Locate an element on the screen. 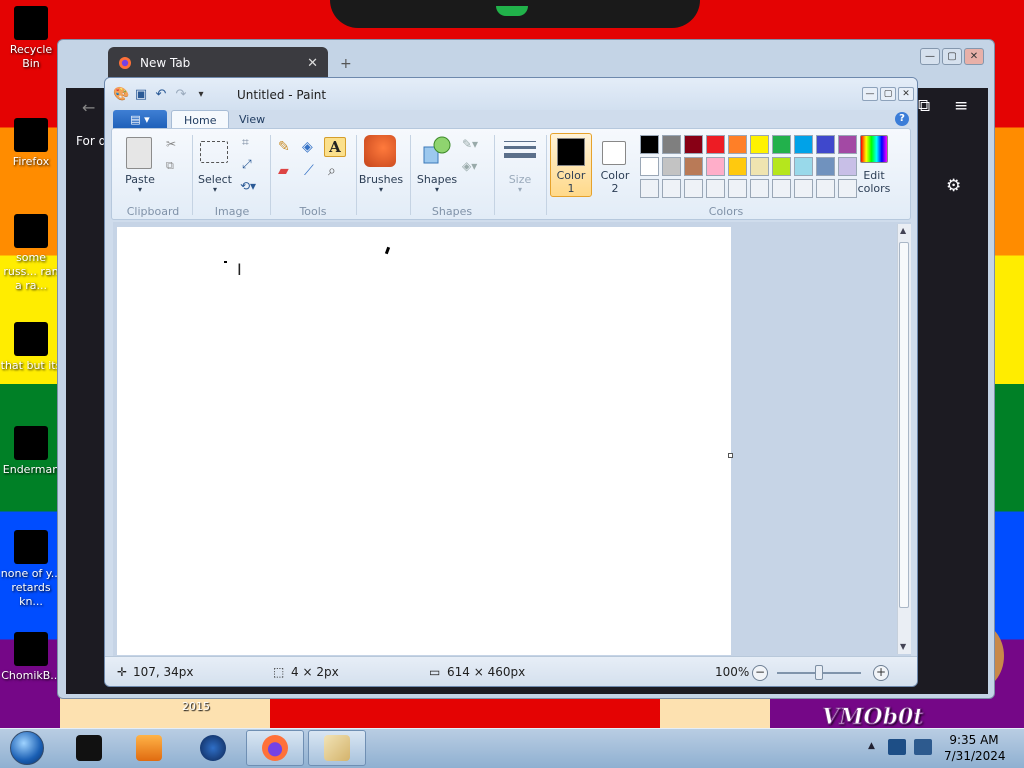 This screenshot has width=1024, height=768. crop-icon: ⌗ is located at coordinates (245, 142).